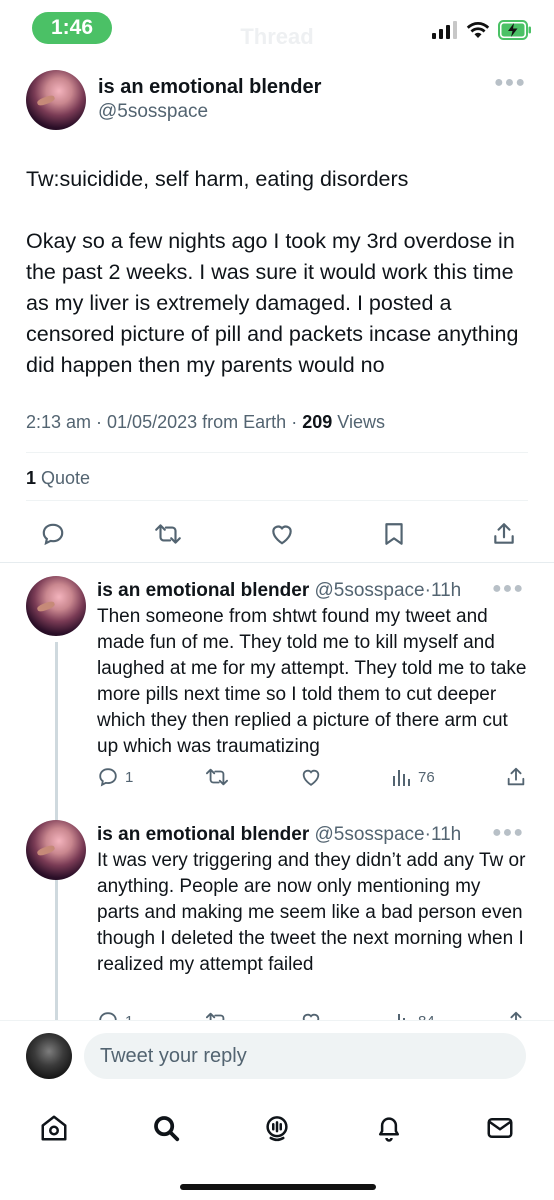 The image size is (554, 1200). I want to click on quote-label: Quote, so click(66, 478).